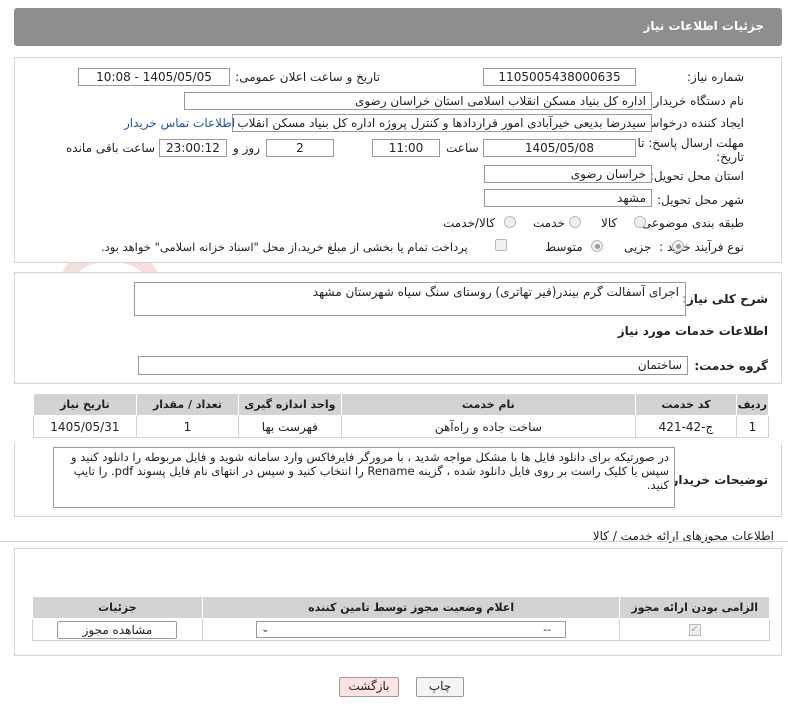  What do you see at coordinates (265, 629) in the screenshot?
I see `chevron-down-icon: ⌄` at bounding box center [265, 629].